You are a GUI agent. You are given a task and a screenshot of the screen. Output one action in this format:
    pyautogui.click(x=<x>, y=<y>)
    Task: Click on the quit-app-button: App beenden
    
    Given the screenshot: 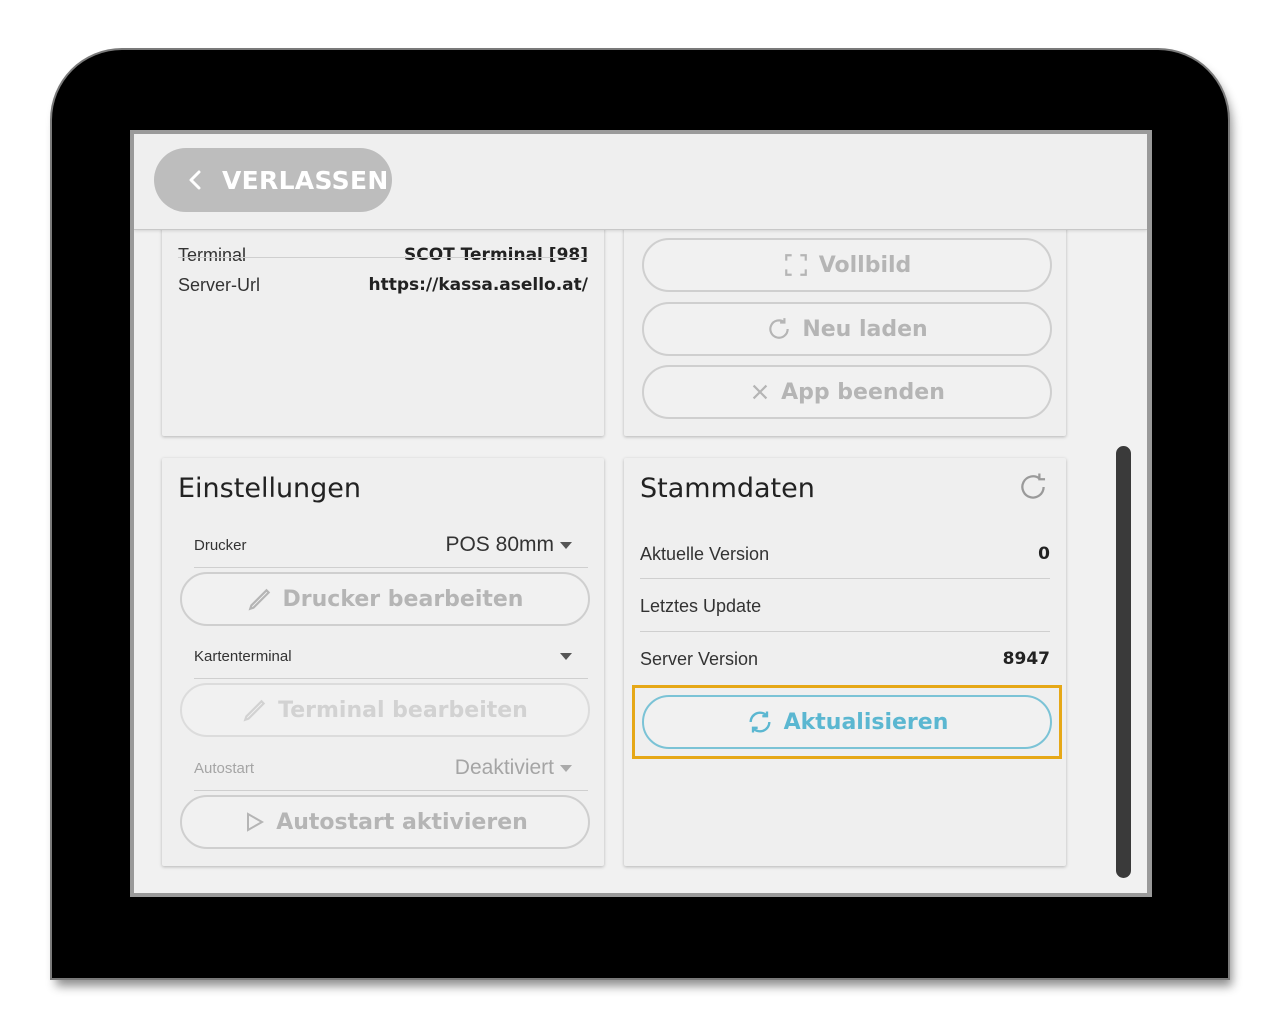 What is the action you would take?
    pyautogui.click(x=847, y=392)
    